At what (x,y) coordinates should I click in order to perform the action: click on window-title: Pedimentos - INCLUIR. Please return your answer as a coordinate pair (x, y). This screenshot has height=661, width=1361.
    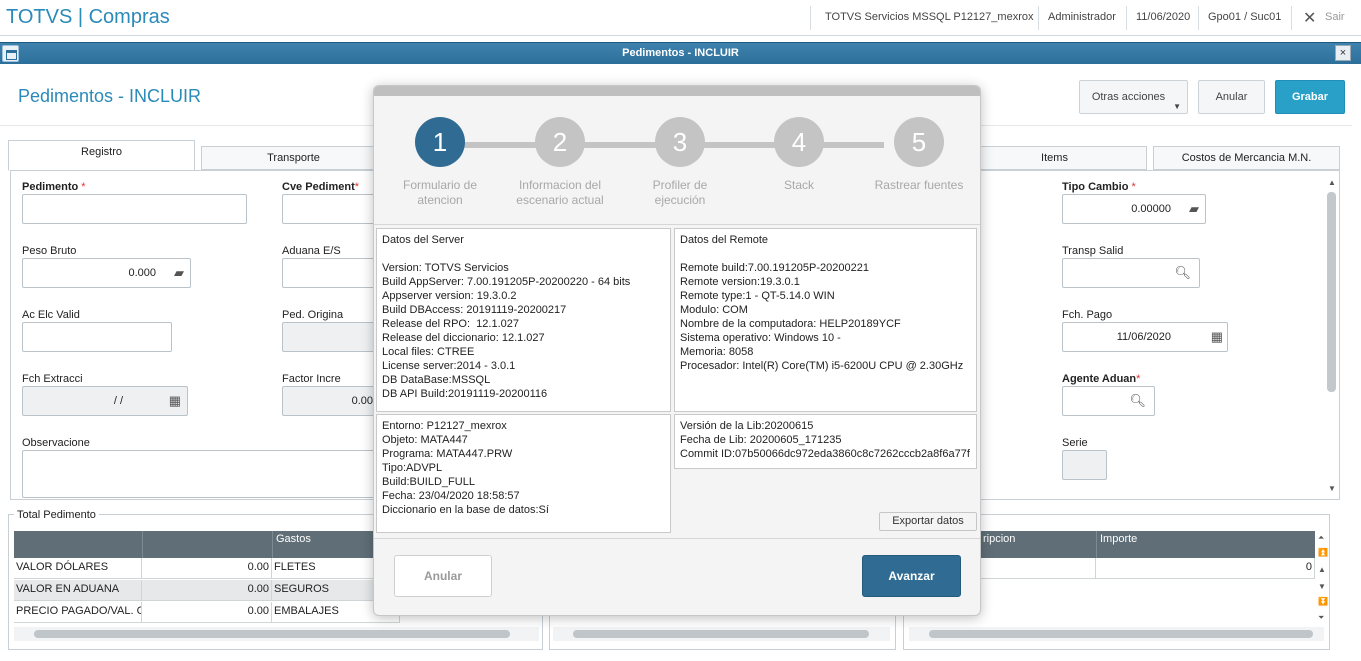
    Looking at the image, I should click on (680, 53).